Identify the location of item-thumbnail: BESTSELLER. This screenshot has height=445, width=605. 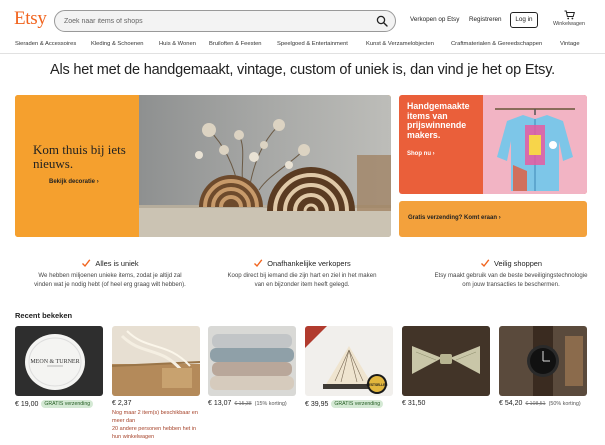
(349, 361).